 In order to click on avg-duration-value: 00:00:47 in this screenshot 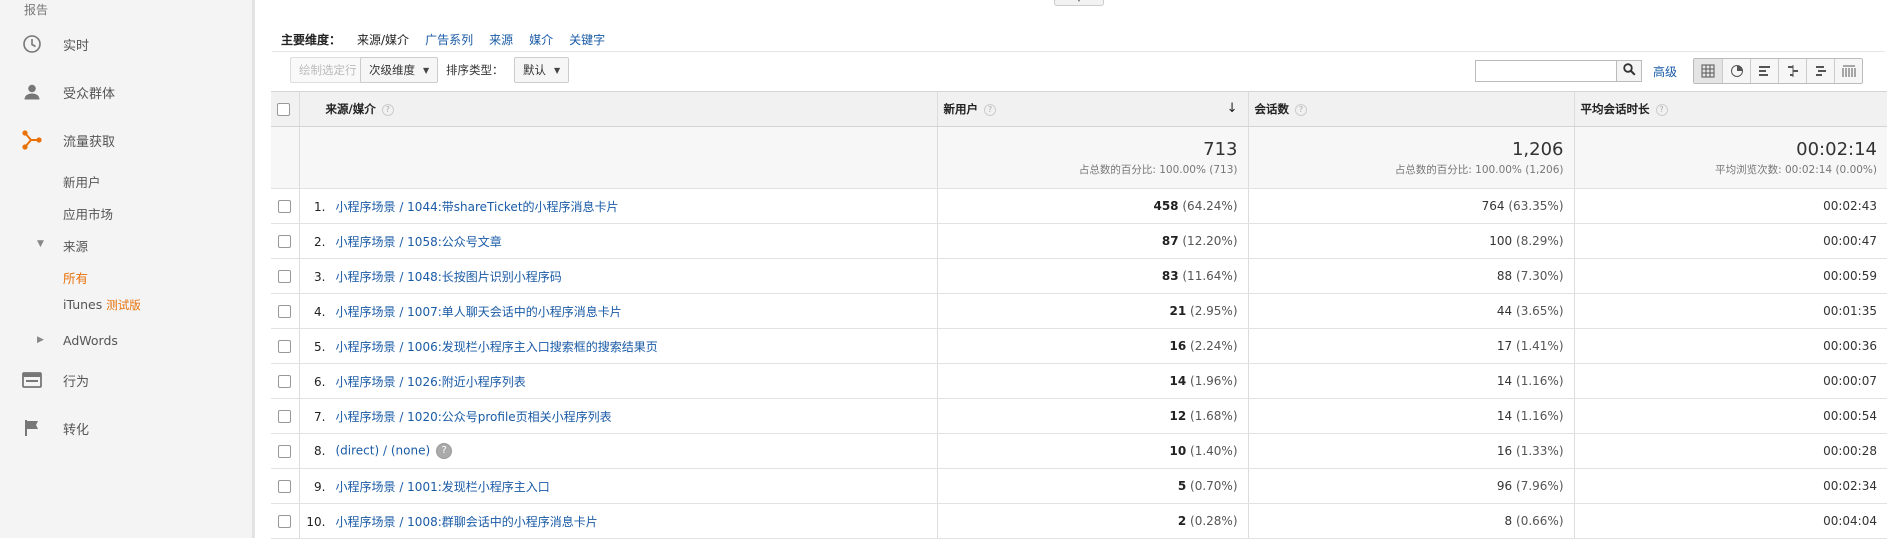, I will do `click(1850, 241)`.